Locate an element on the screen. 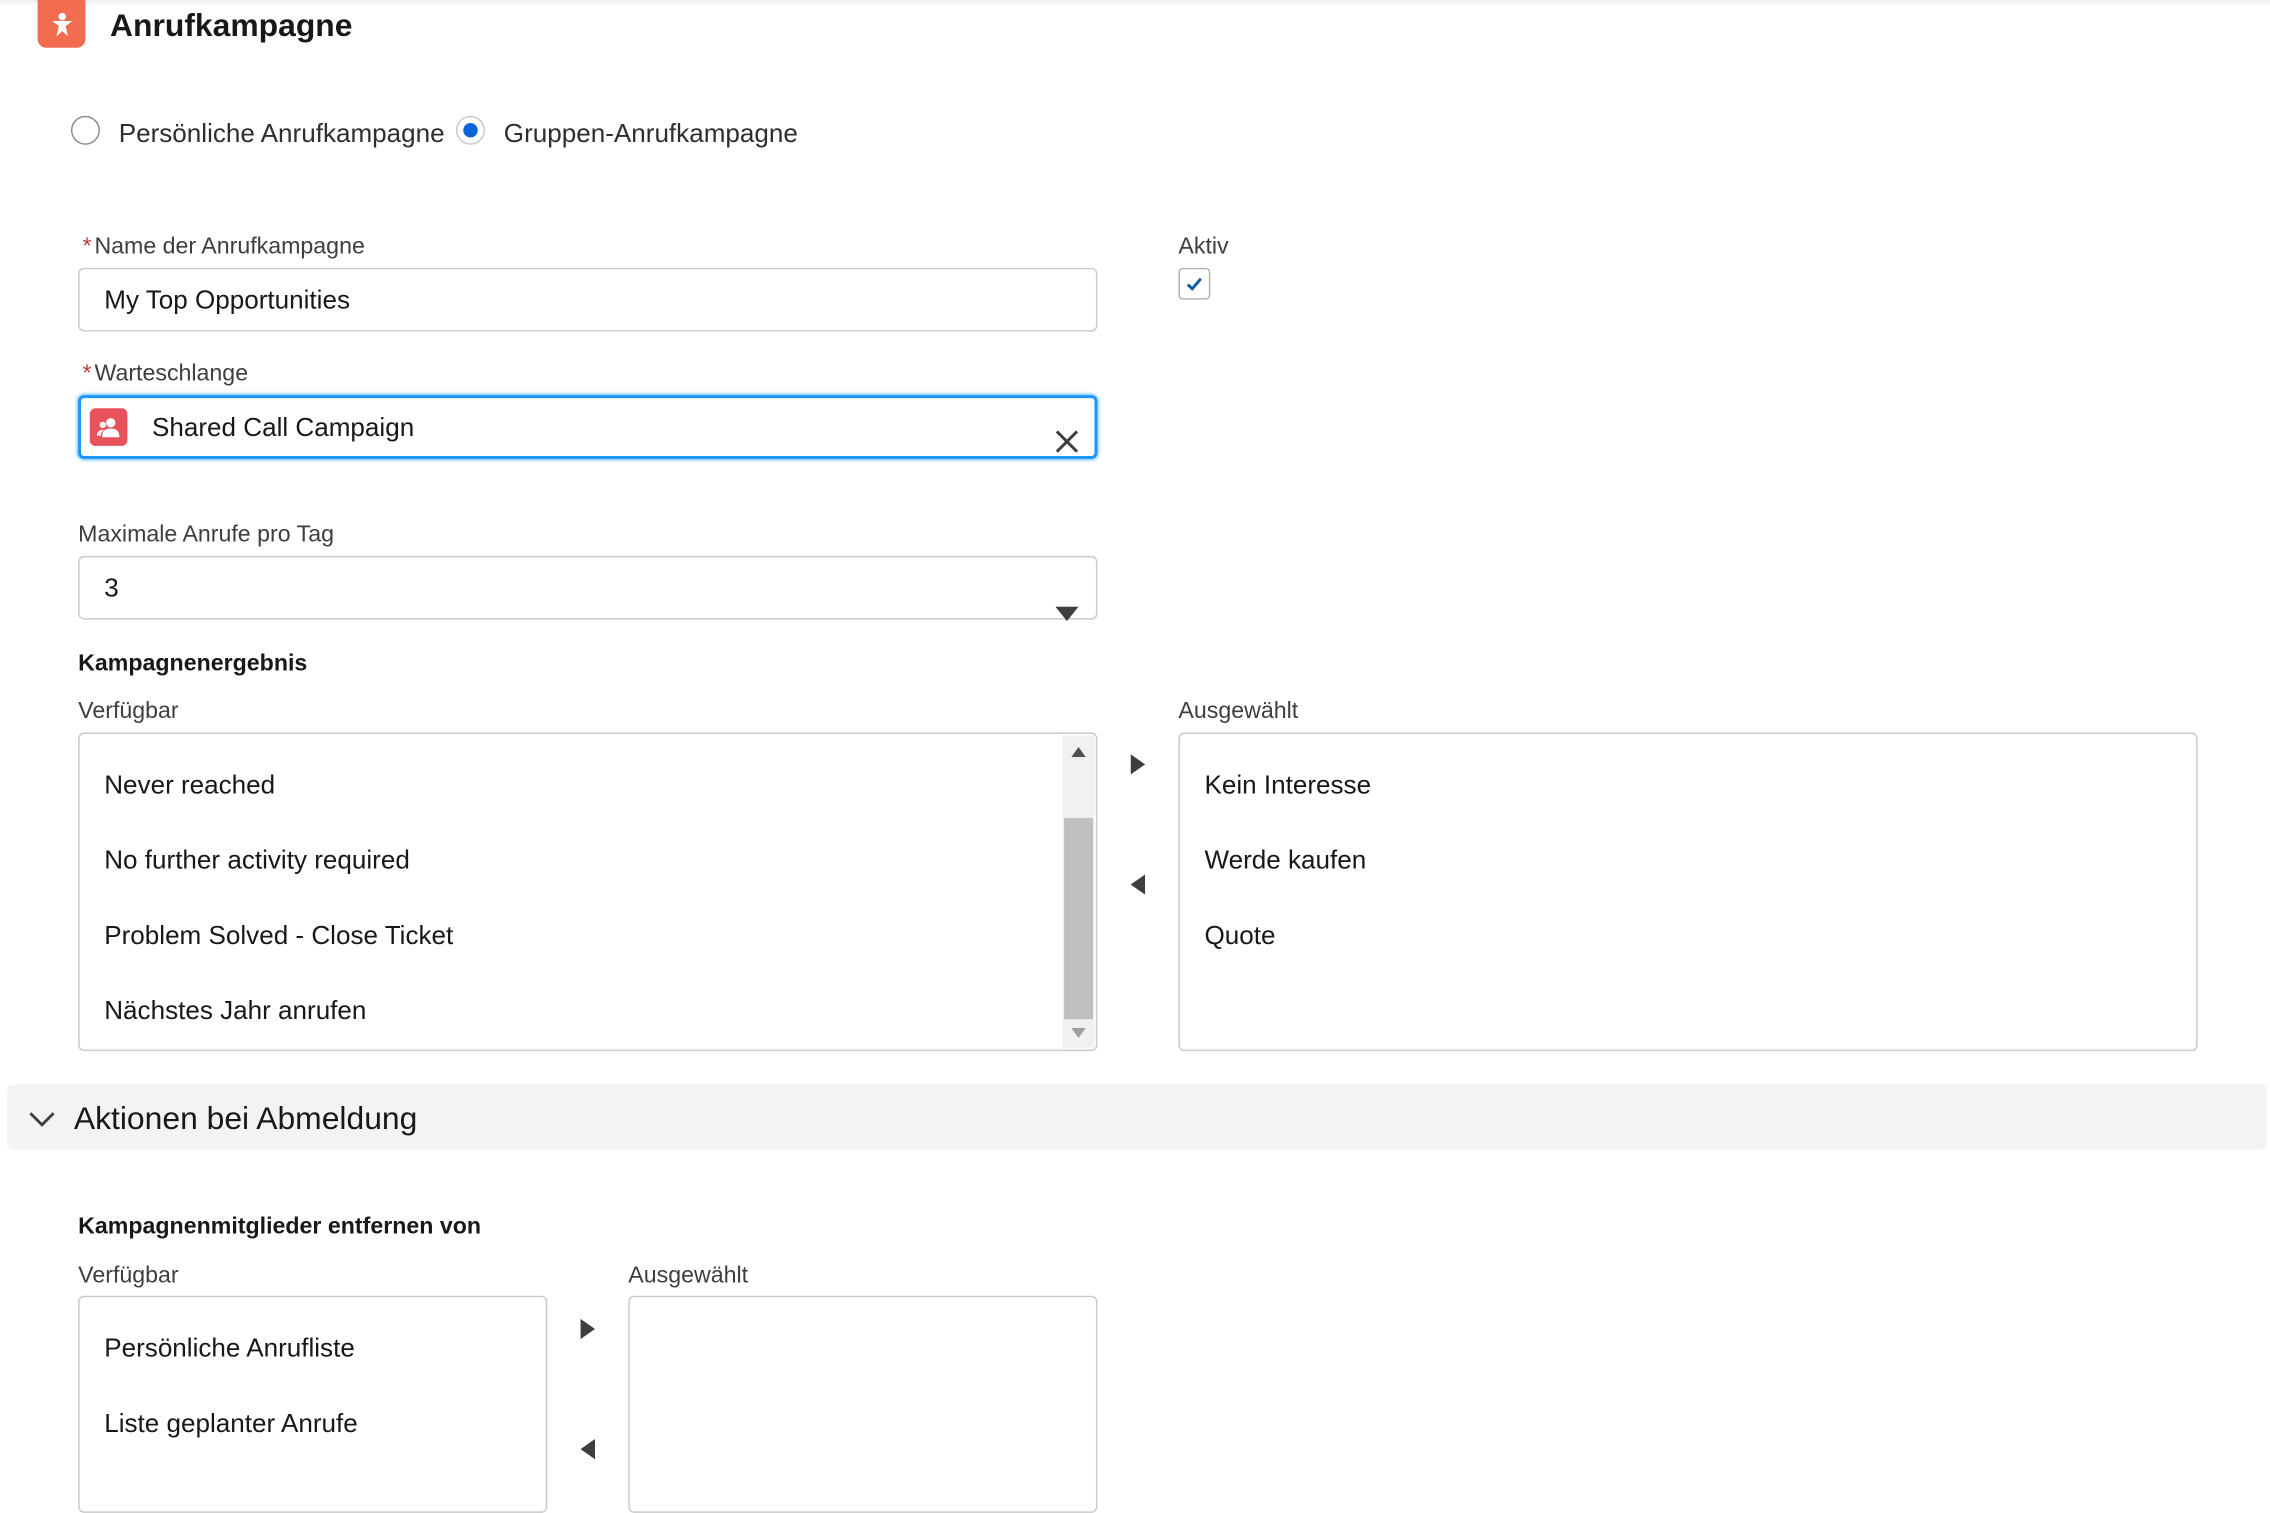  list-item: Kein Interesse is located at coordinates (1287, 785).